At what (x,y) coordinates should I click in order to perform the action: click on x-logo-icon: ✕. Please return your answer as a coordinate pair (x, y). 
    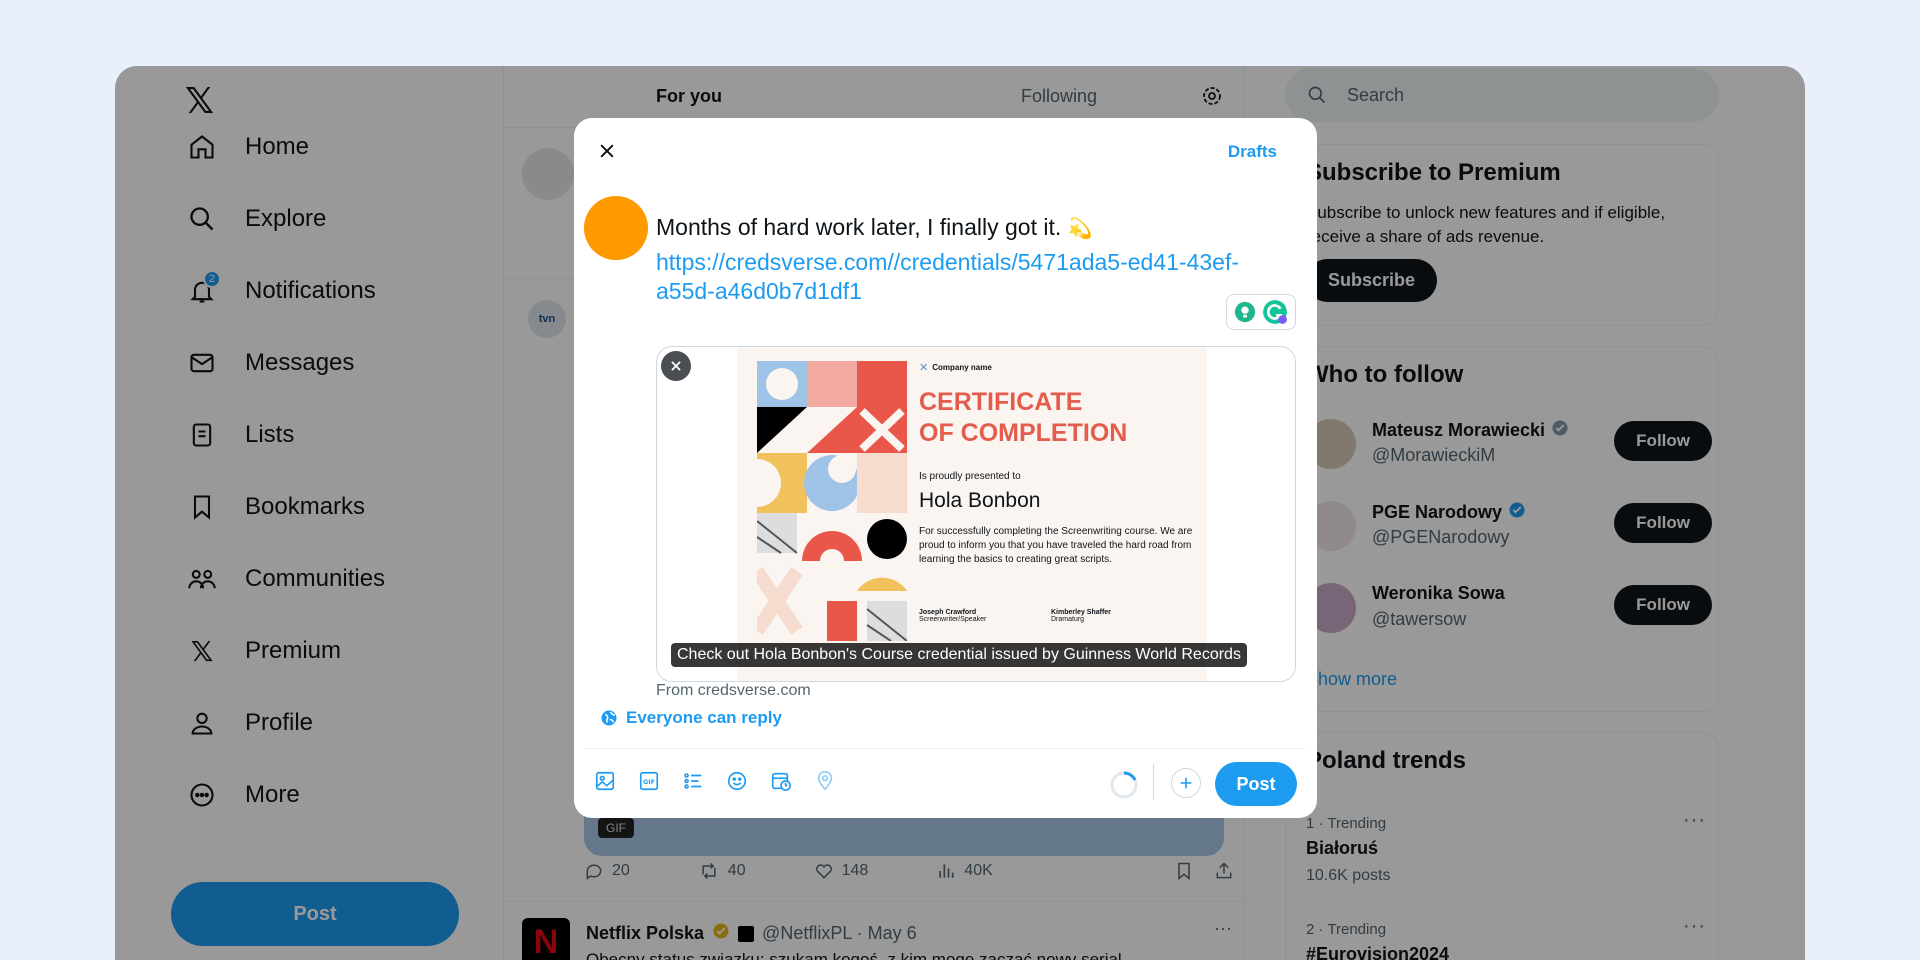
    Looking at the image, I should click on (924, 368).